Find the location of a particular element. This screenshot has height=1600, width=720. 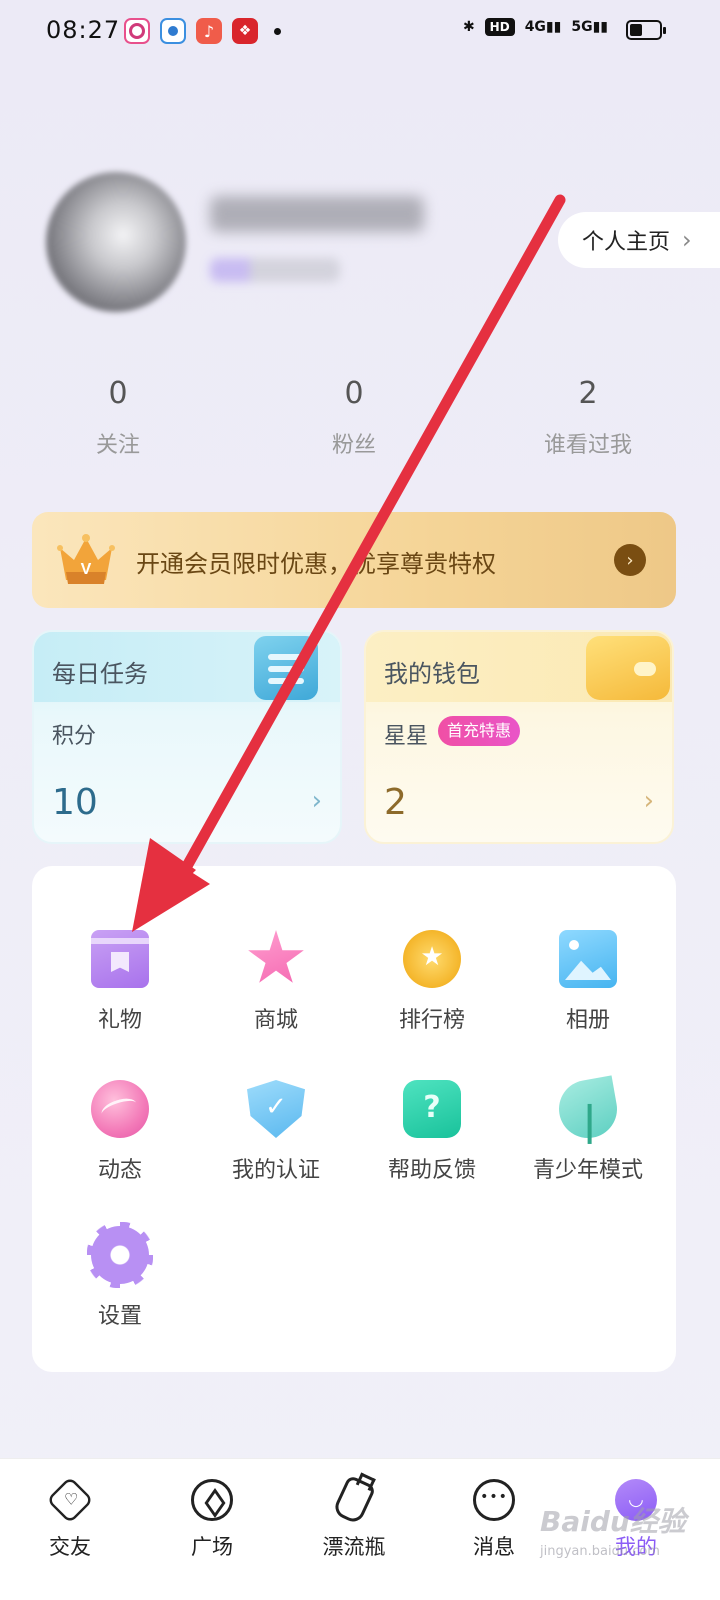

card-title: 我的钱包 is located at coordinates (432, 674).